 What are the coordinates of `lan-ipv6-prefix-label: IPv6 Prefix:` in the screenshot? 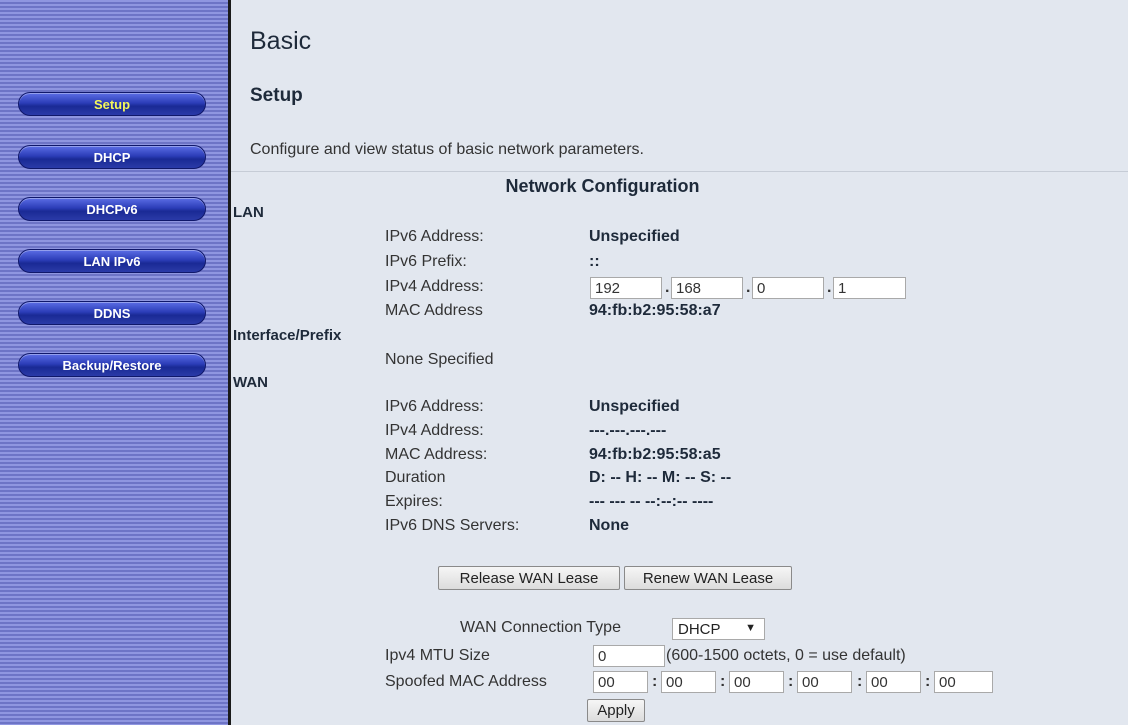 It's located at (426, 261).